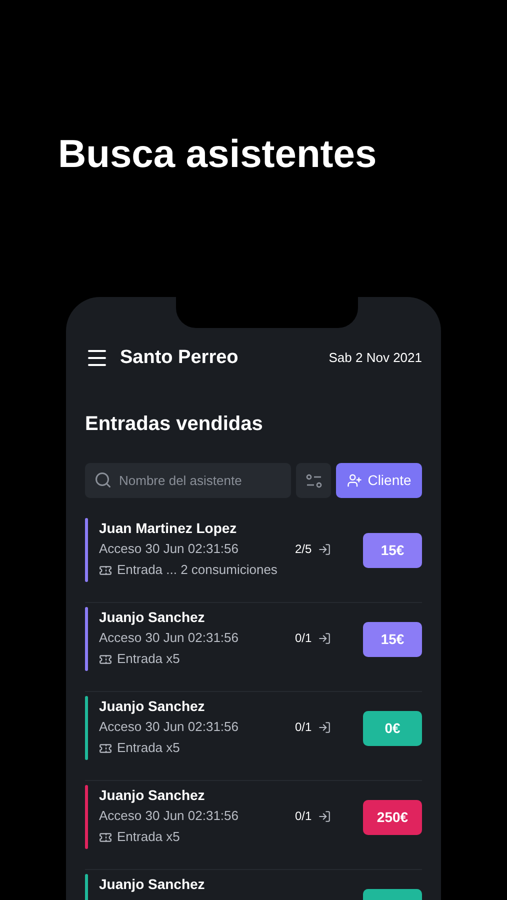 This screenshot has height=900, width=507. I want to click on entry-count: 2/5, so click(303, 549).